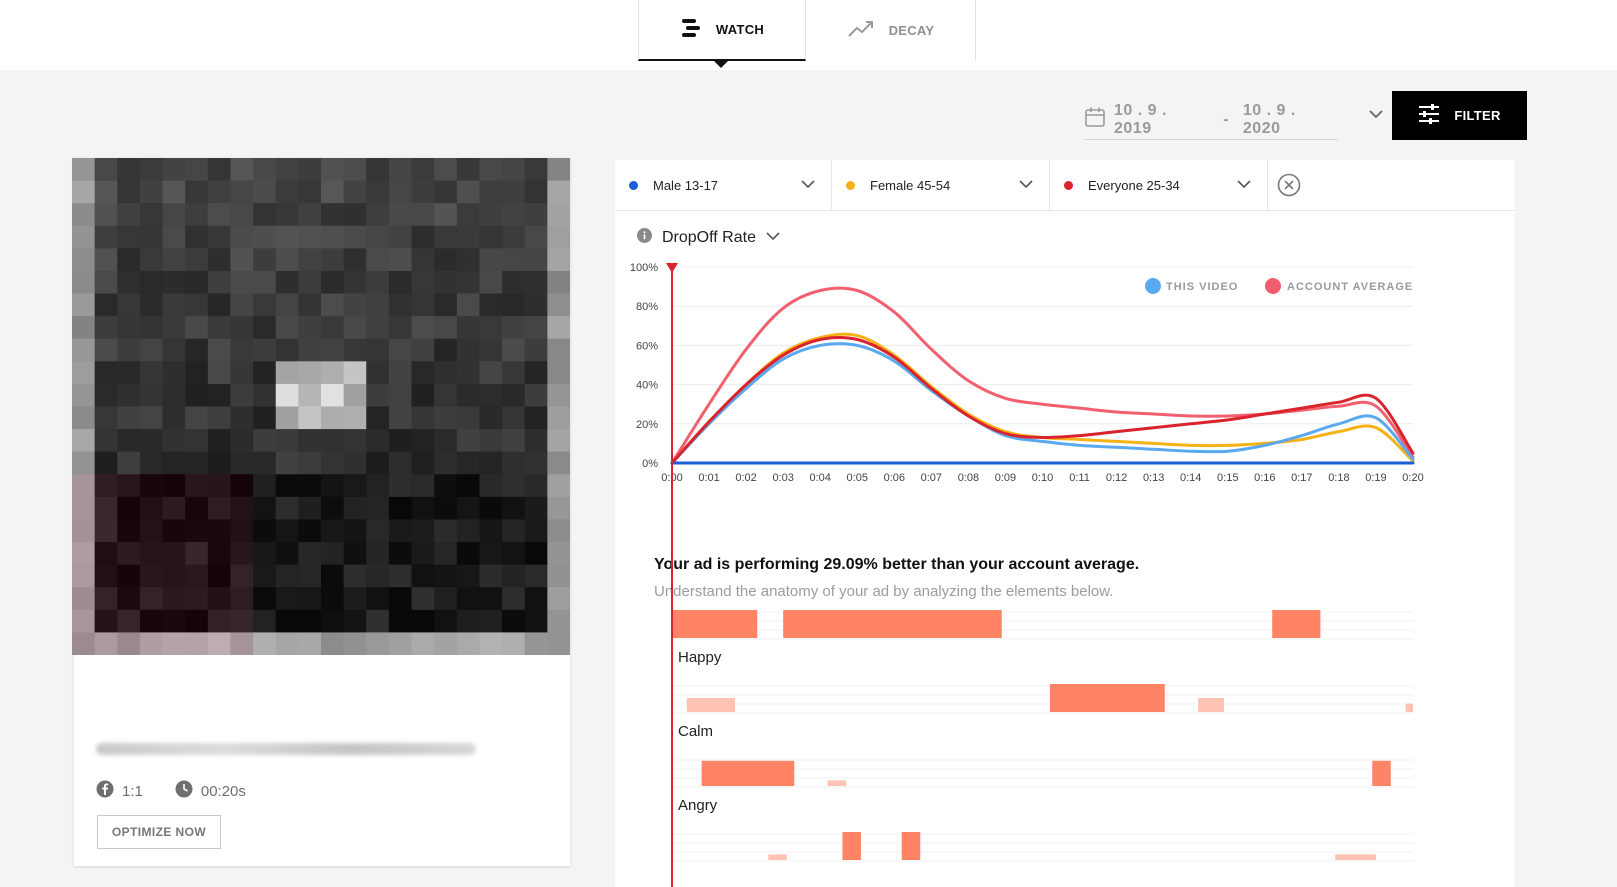  Describe the element at coordinates (891, 30) in the screenshot. I see `tab-decay: DECAY` at that location.